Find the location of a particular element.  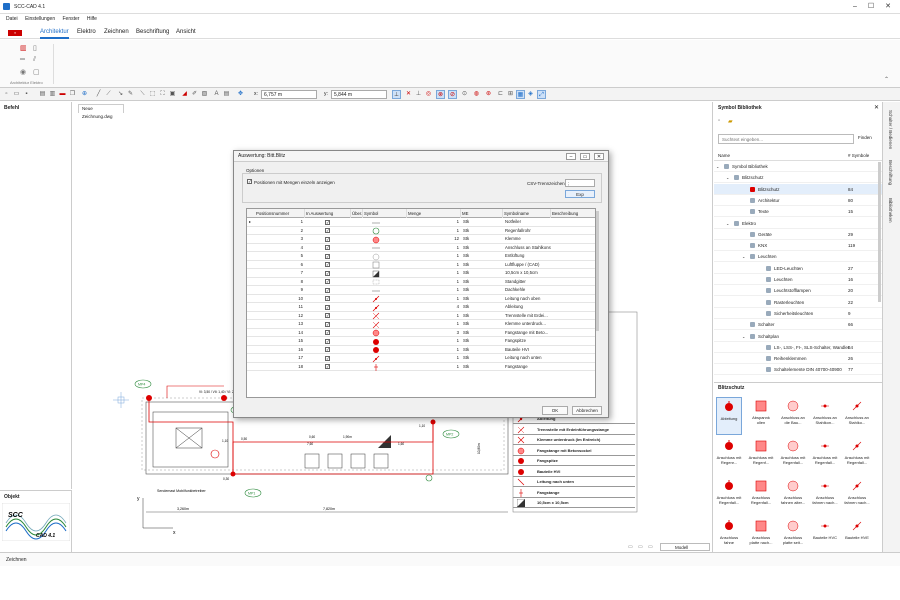

grid-row: 18 ✓ 1 Stk Fangstange is located at coordinates (421, 367).